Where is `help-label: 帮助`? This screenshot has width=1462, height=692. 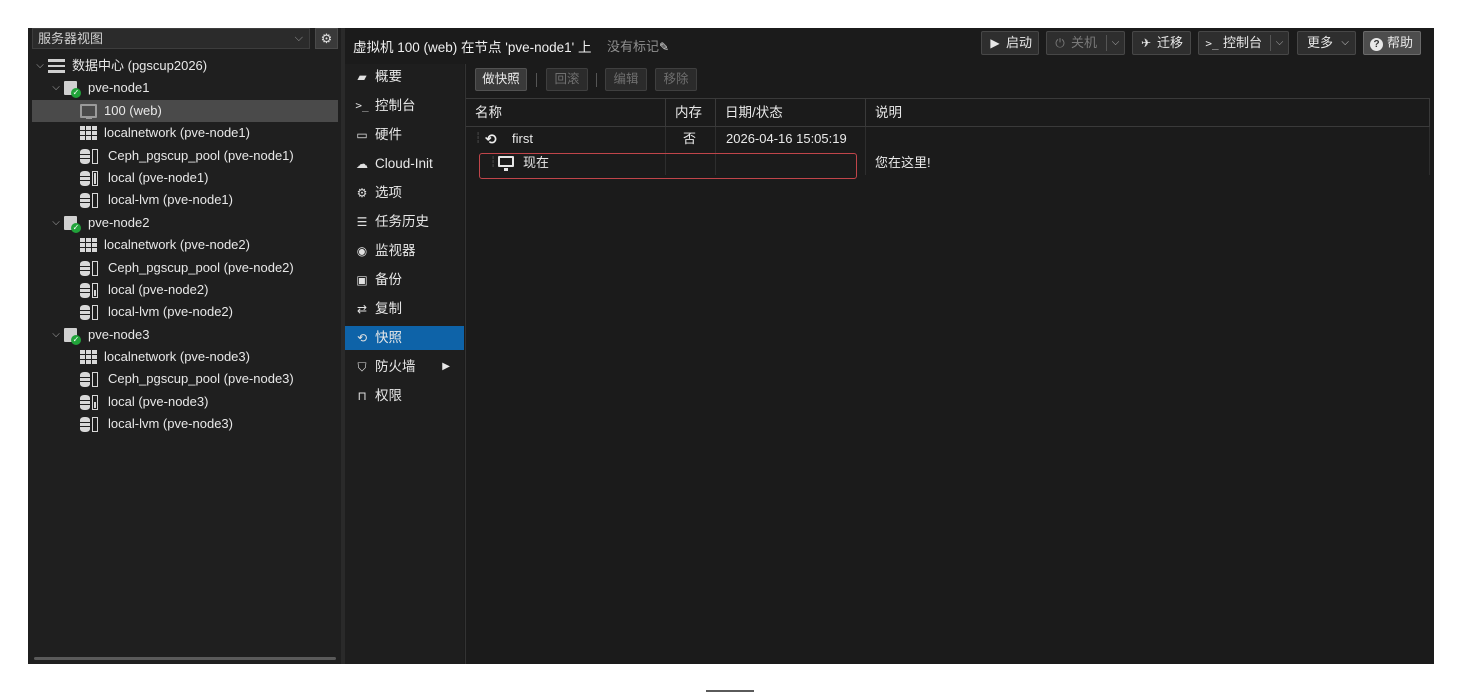 help-label: 帮助 is located at coordinates (1400, 42).